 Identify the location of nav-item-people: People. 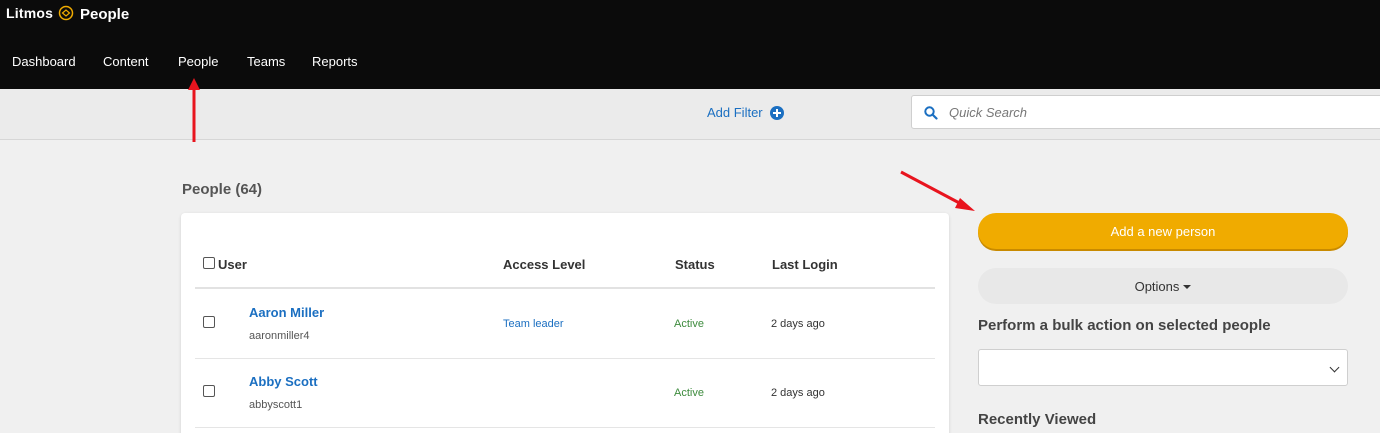
(198, 61).